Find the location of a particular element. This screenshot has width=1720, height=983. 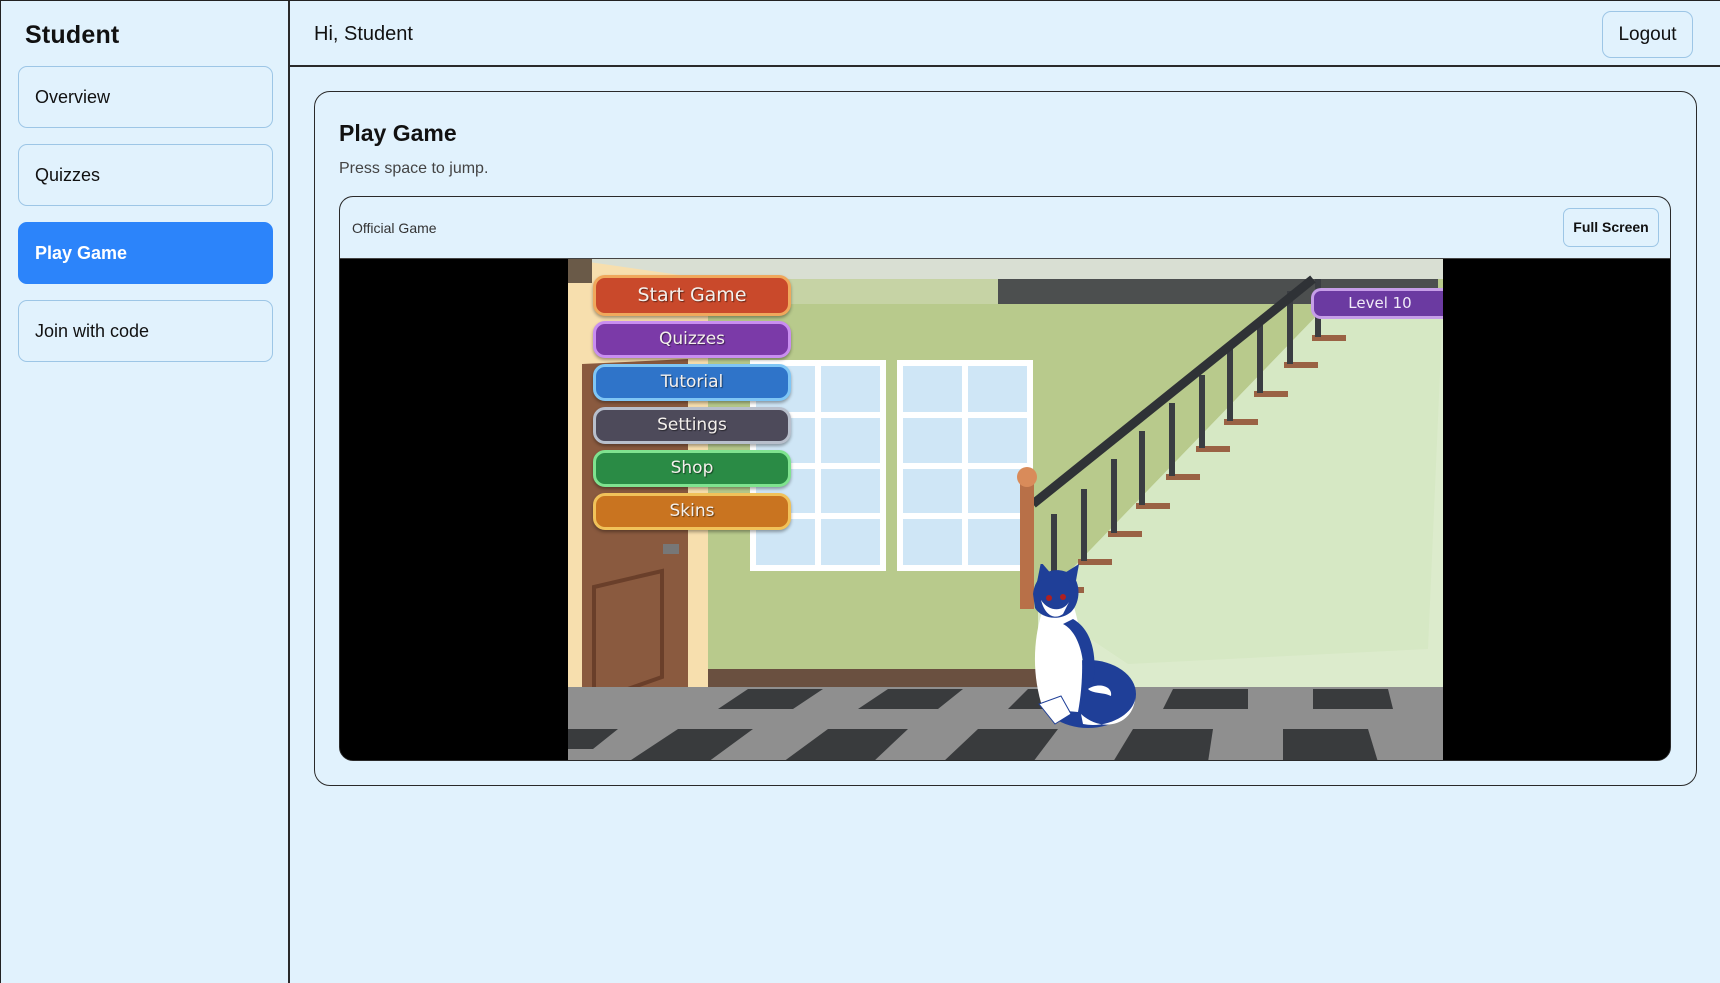

cat-character-illustration is located at coordinates (1084, 646).